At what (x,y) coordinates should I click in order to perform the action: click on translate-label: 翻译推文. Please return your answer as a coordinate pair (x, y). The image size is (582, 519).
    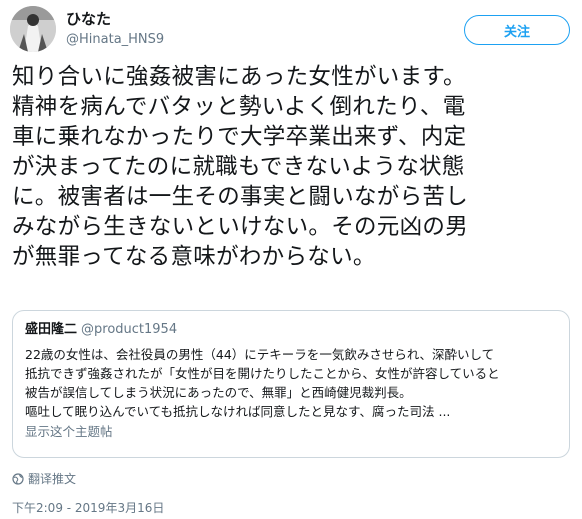
    Looking at the image, I should click on (52, 479).